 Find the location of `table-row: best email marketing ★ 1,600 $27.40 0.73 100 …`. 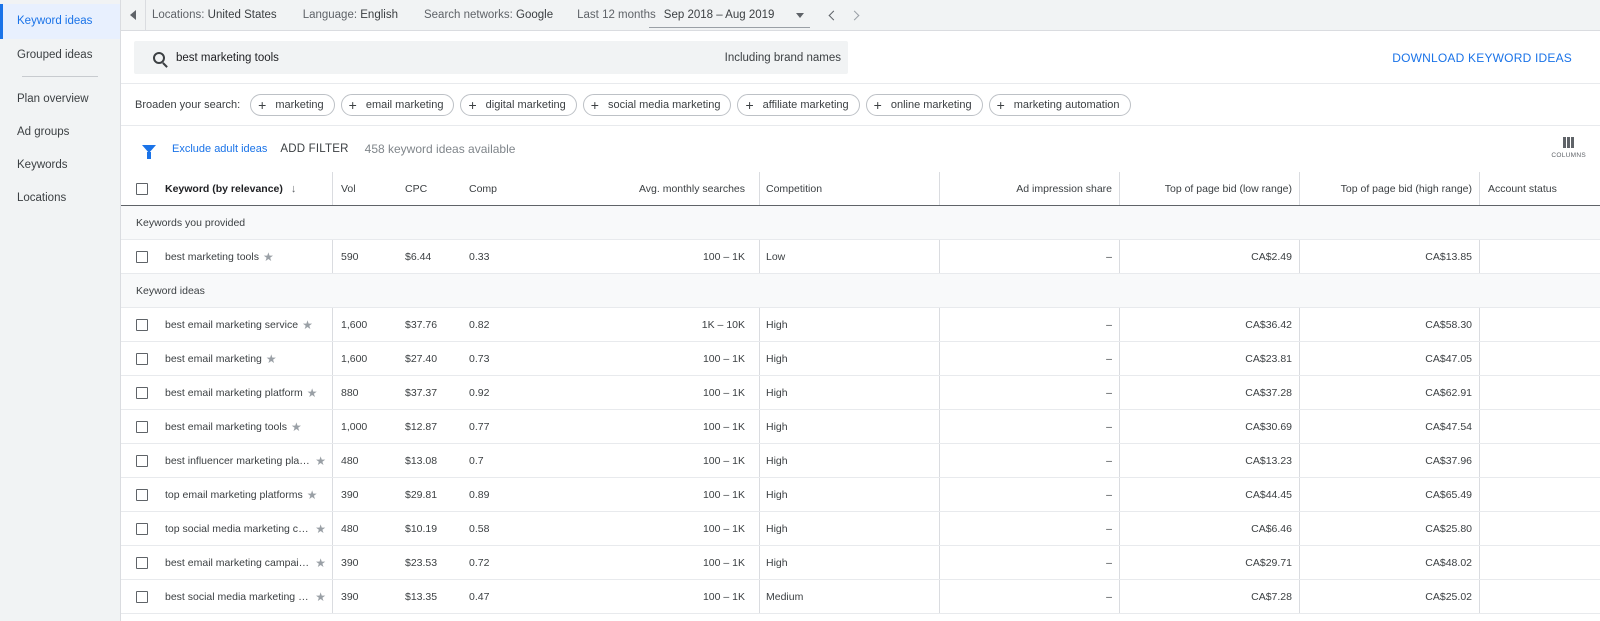

table-row: best email marketing ★ 1,600 $27.40 0.73 100 … is located at coordinates (860, 359).